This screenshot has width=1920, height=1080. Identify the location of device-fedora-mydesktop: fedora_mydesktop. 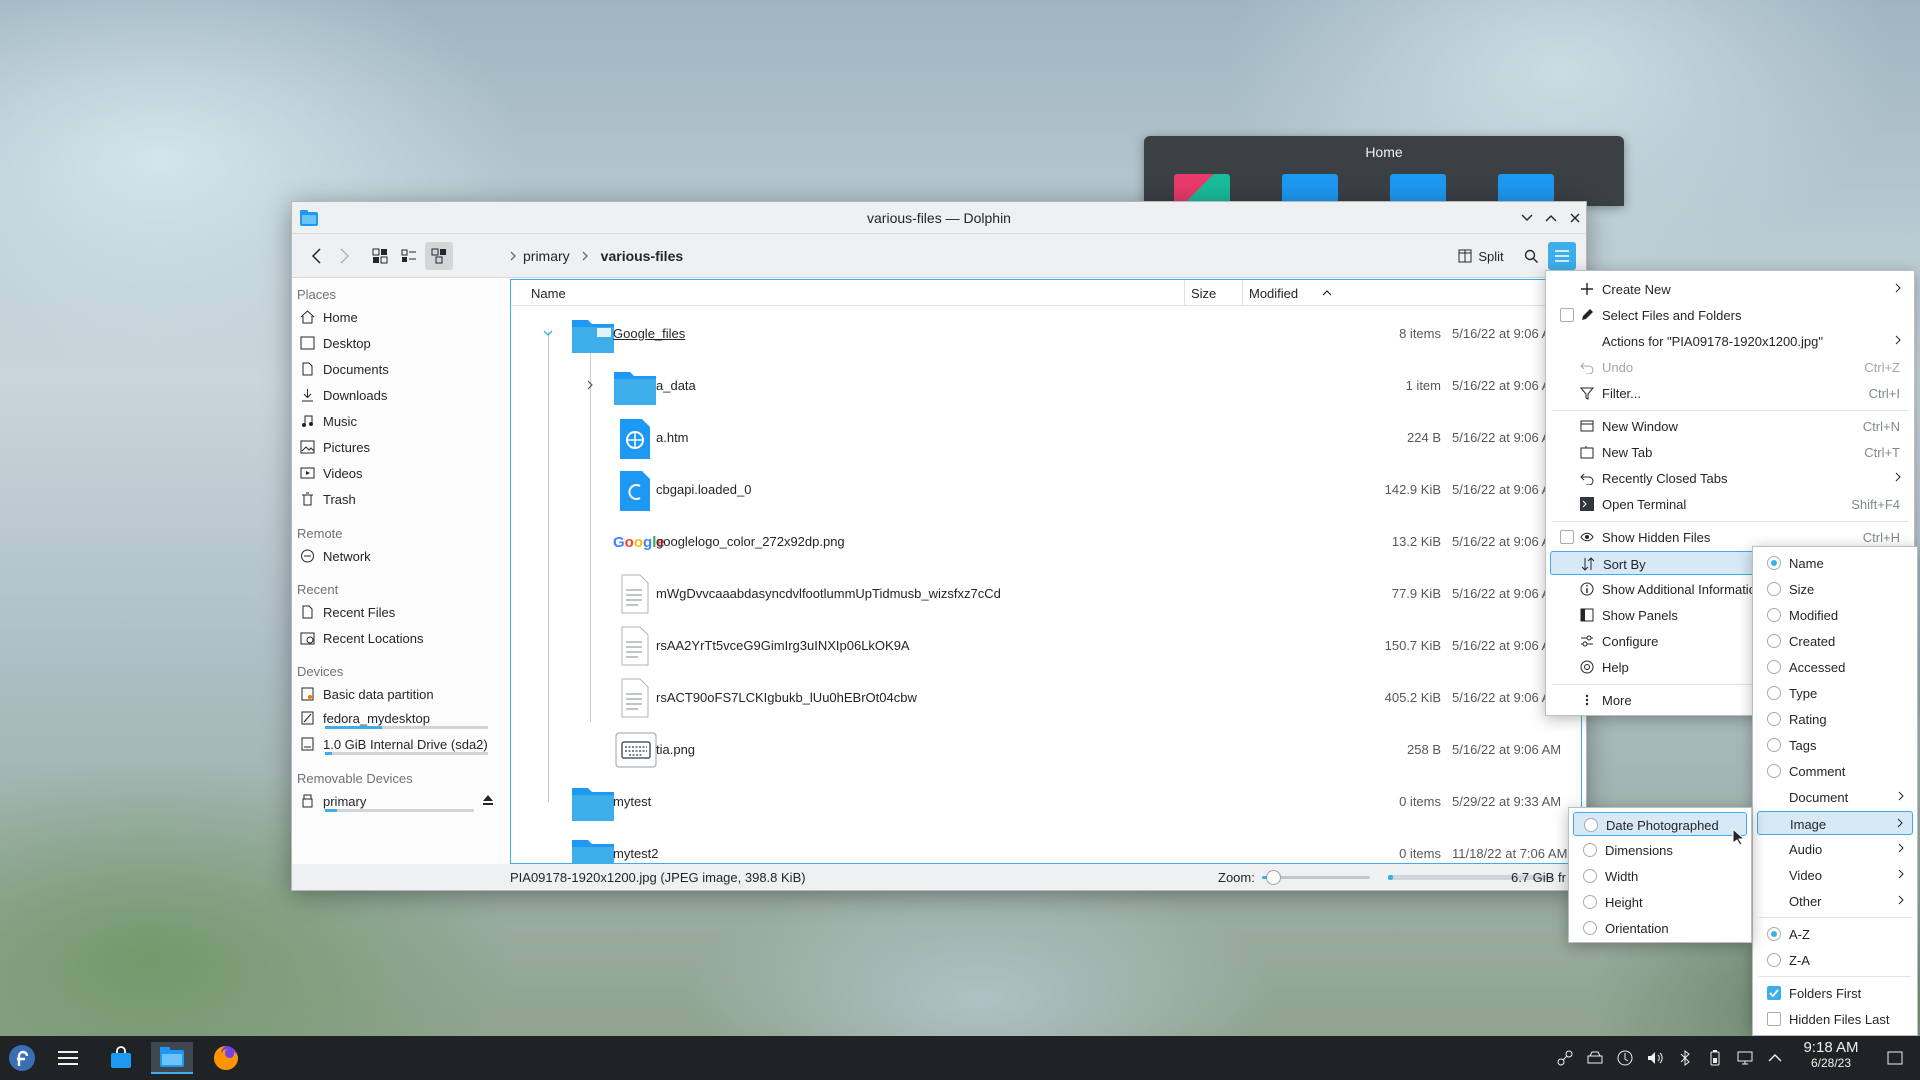
(398, 718).